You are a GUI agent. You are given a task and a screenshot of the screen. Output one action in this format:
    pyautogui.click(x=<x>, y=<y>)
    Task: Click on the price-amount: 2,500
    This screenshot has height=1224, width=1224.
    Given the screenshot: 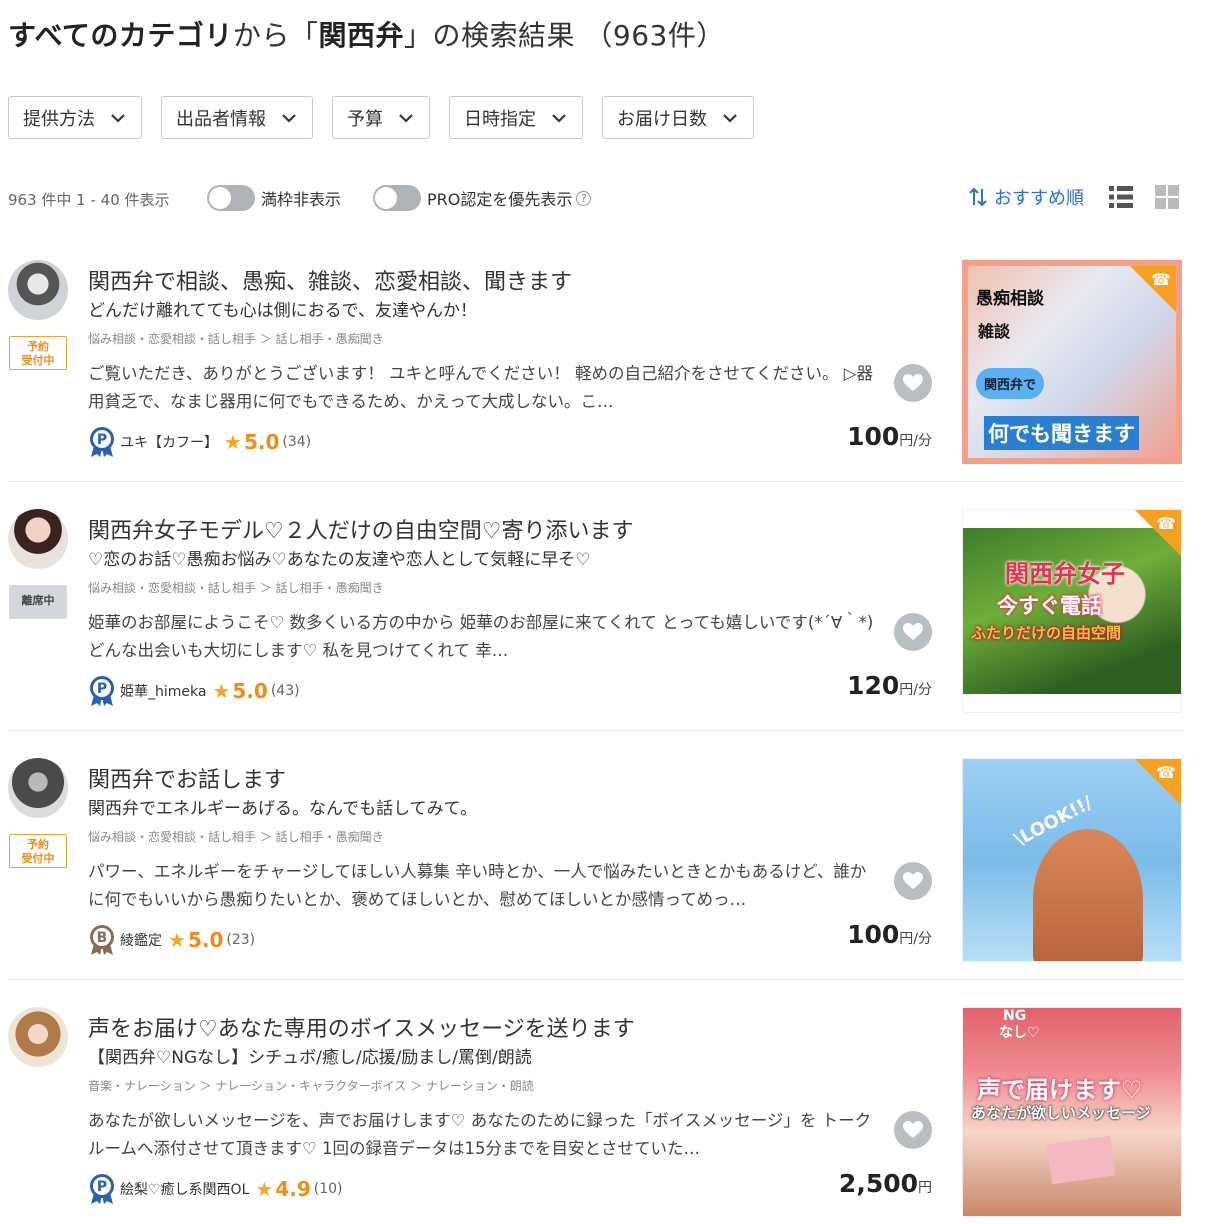 What is the action you would take?
    pyautogui.click(x=878, y=1183)
    